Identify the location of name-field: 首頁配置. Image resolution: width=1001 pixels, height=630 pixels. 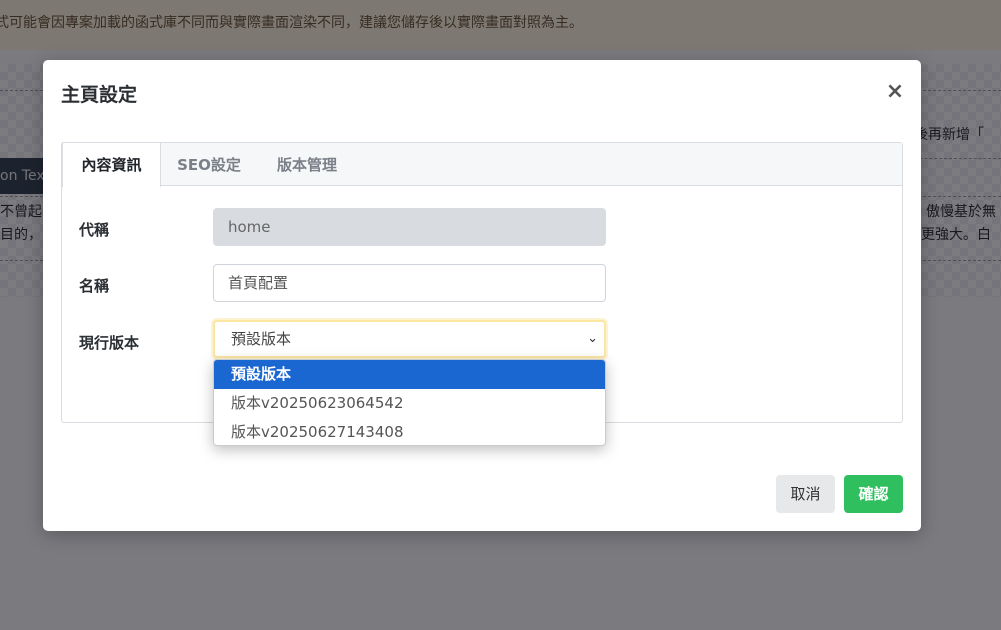
(409, 283).